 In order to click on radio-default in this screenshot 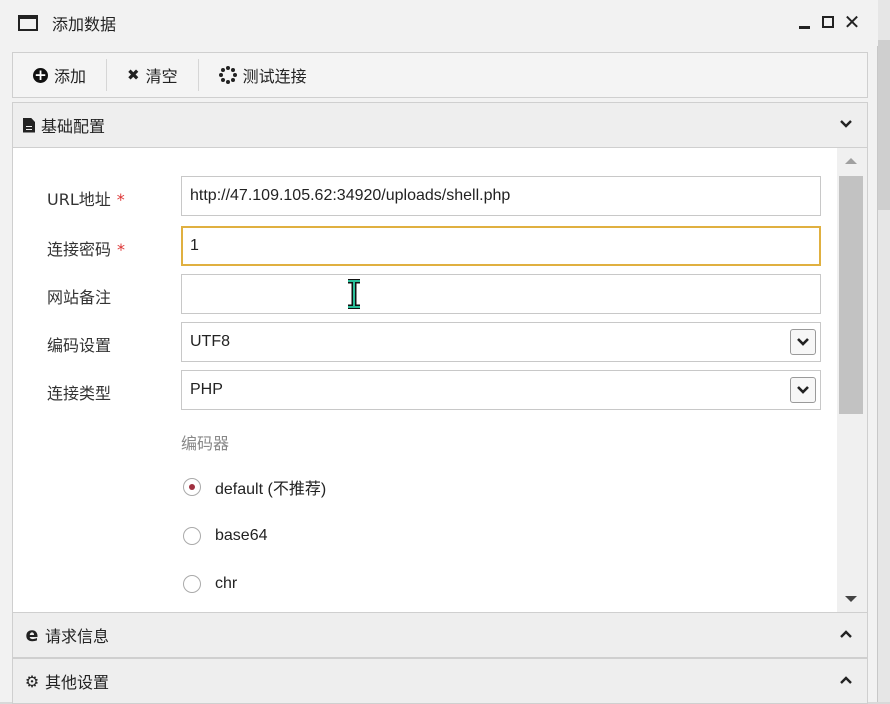, I will do `click(192, 487)`.